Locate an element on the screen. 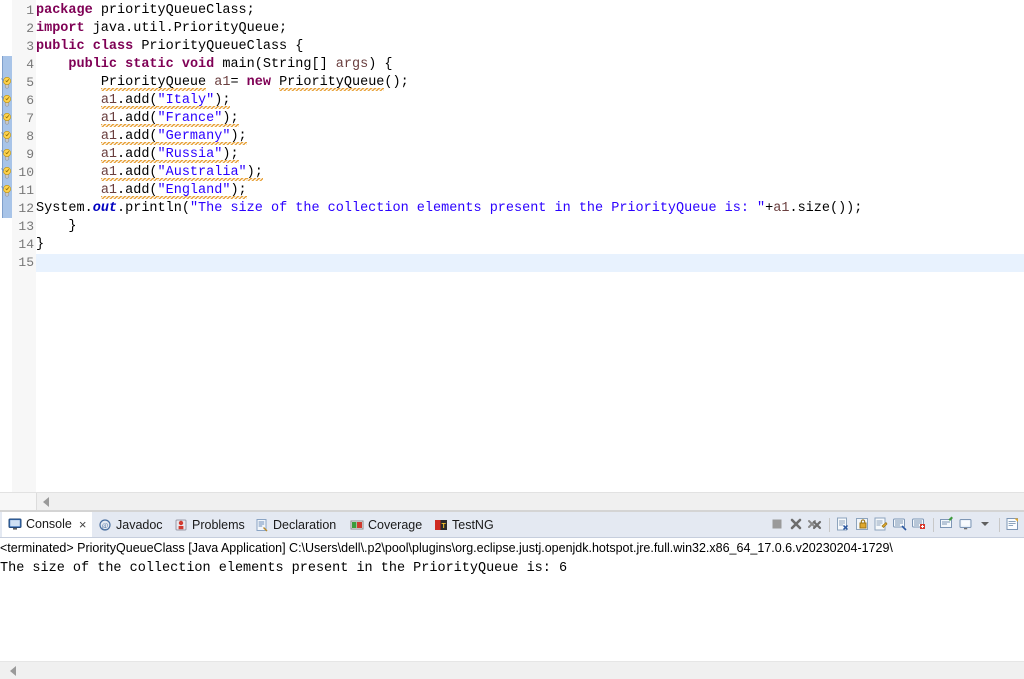 The height and width of the screenshot is (679, 1024). x-bold-icon is located at coordinates (796, 526).